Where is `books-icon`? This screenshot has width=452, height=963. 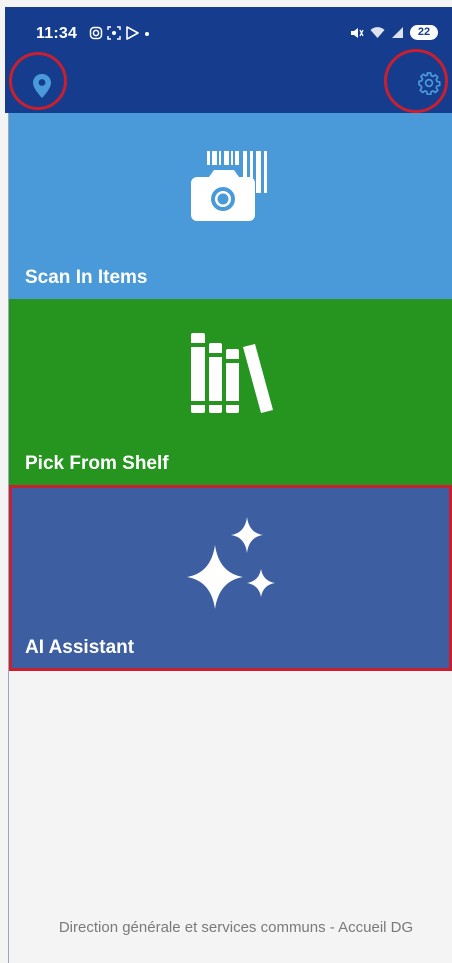
books-icon is located at coordinates (231, 374).